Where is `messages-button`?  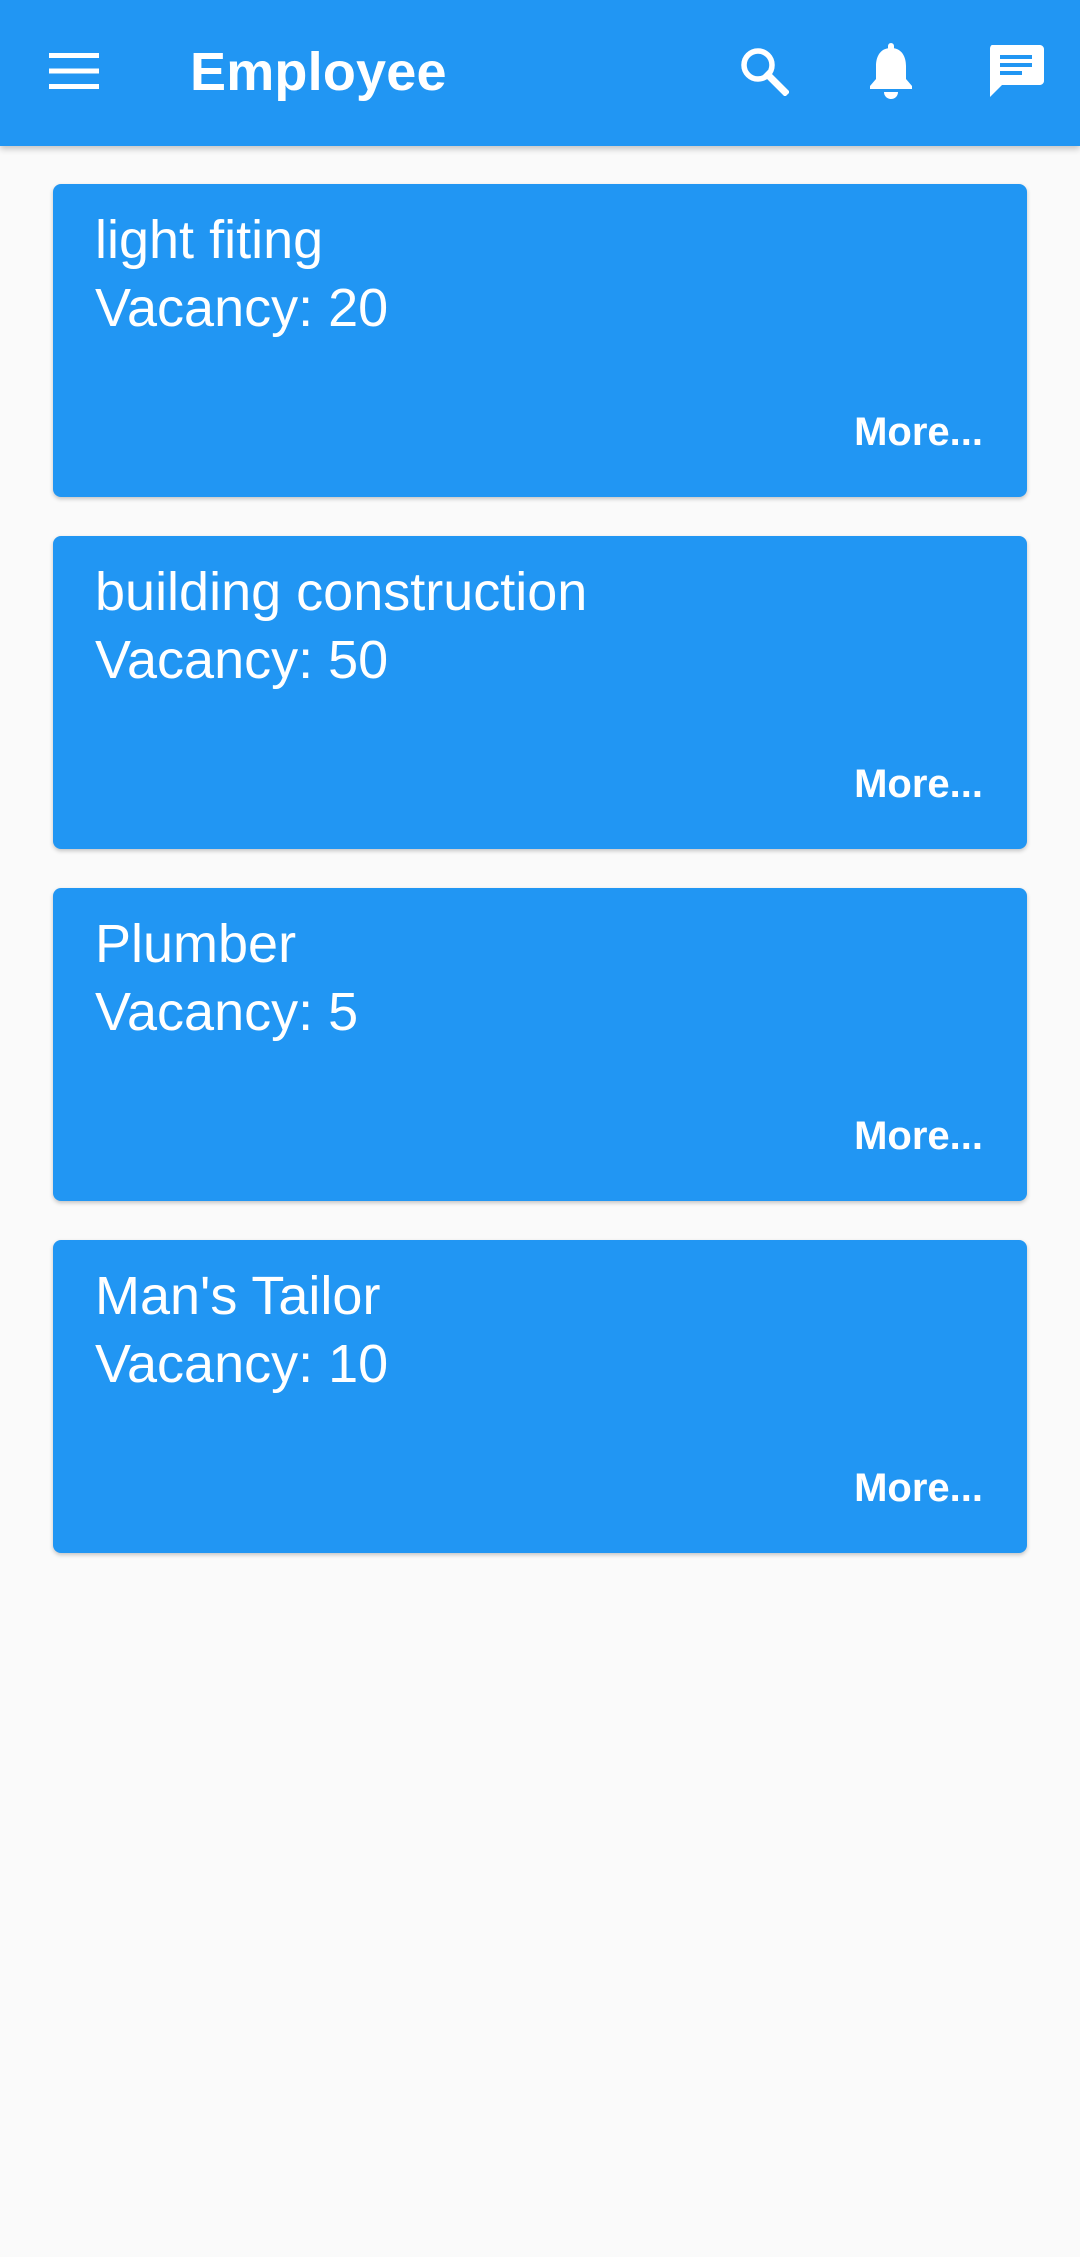 messages-button is located at coordinates (1016, 73).